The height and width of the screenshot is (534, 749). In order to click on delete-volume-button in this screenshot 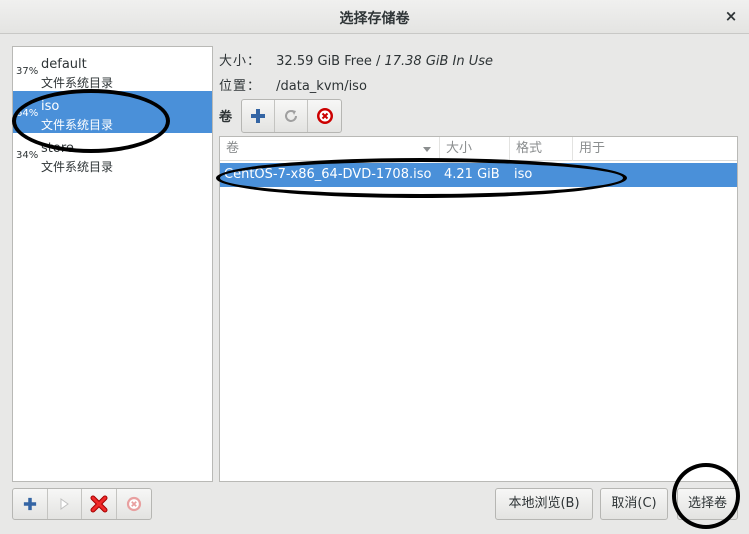, I will do `click(324, 116)`.